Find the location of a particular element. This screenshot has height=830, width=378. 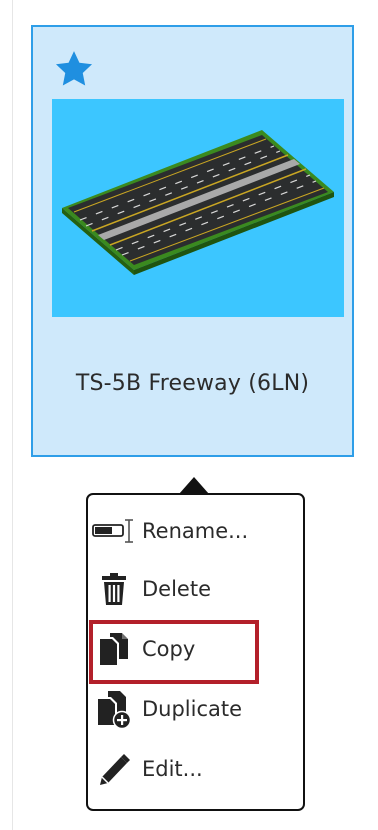

menu-item-label: Copy is located at coordinates (169, 649).